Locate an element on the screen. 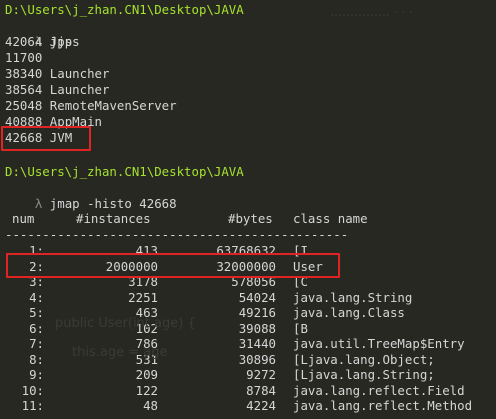 Image resolution: width=496 pixels, height=419 pixels. cell-class: java.lang.reflect.Method is located at coordinates (383, 405).